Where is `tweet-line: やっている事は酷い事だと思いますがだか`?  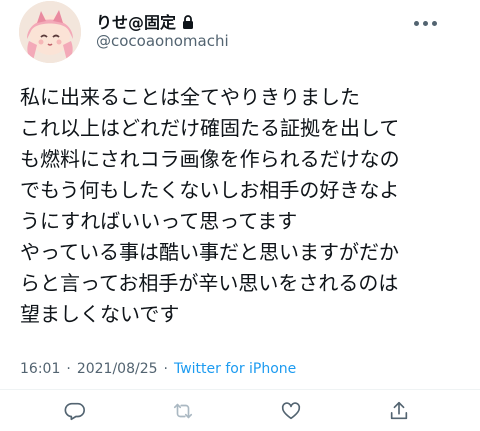 tweet-line: やっている事は酷い事だと思いますがだか is located at coordinates (209, 252).